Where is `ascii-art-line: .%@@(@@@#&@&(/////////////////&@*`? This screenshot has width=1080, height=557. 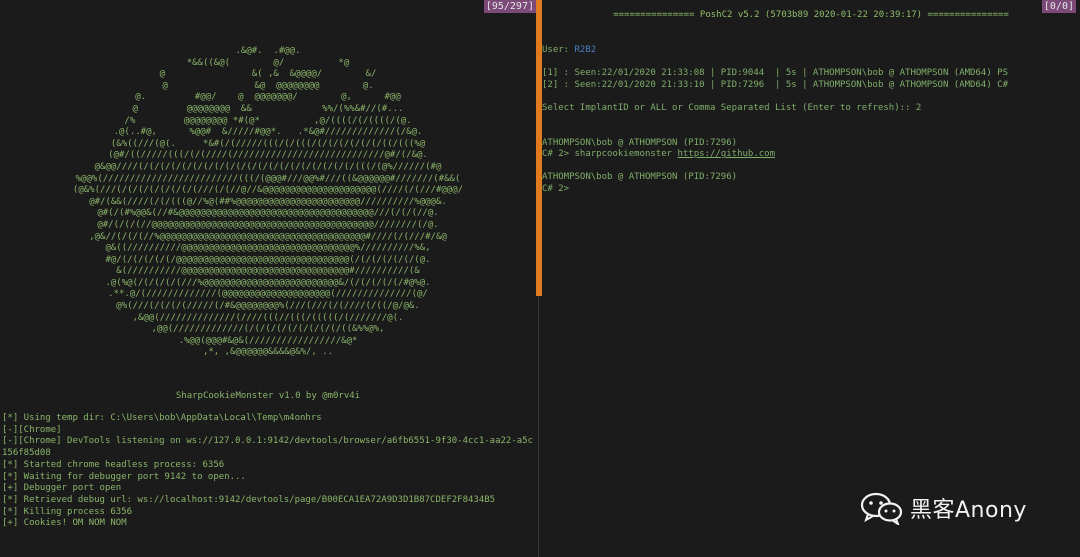 ascii-art-line: .%@@(@@@#&@&(/////////////////&@* is located at coordinates (268, 340).